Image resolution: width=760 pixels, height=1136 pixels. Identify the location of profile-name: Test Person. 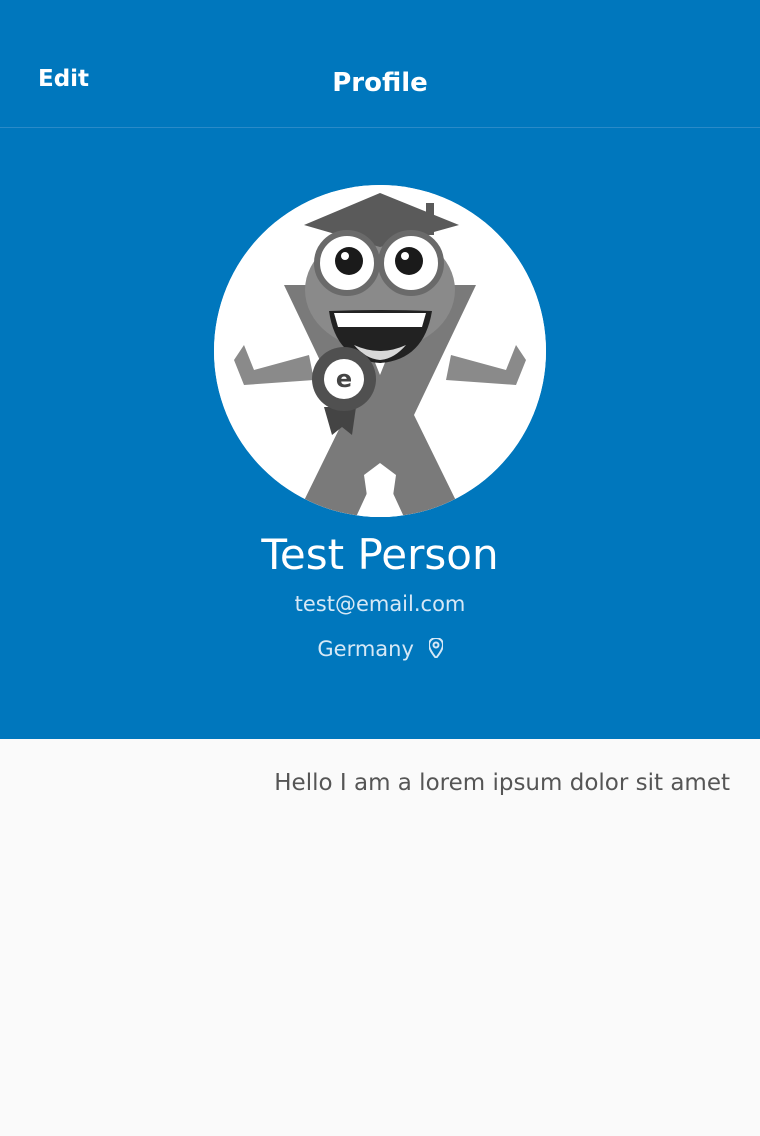
(380, 554).